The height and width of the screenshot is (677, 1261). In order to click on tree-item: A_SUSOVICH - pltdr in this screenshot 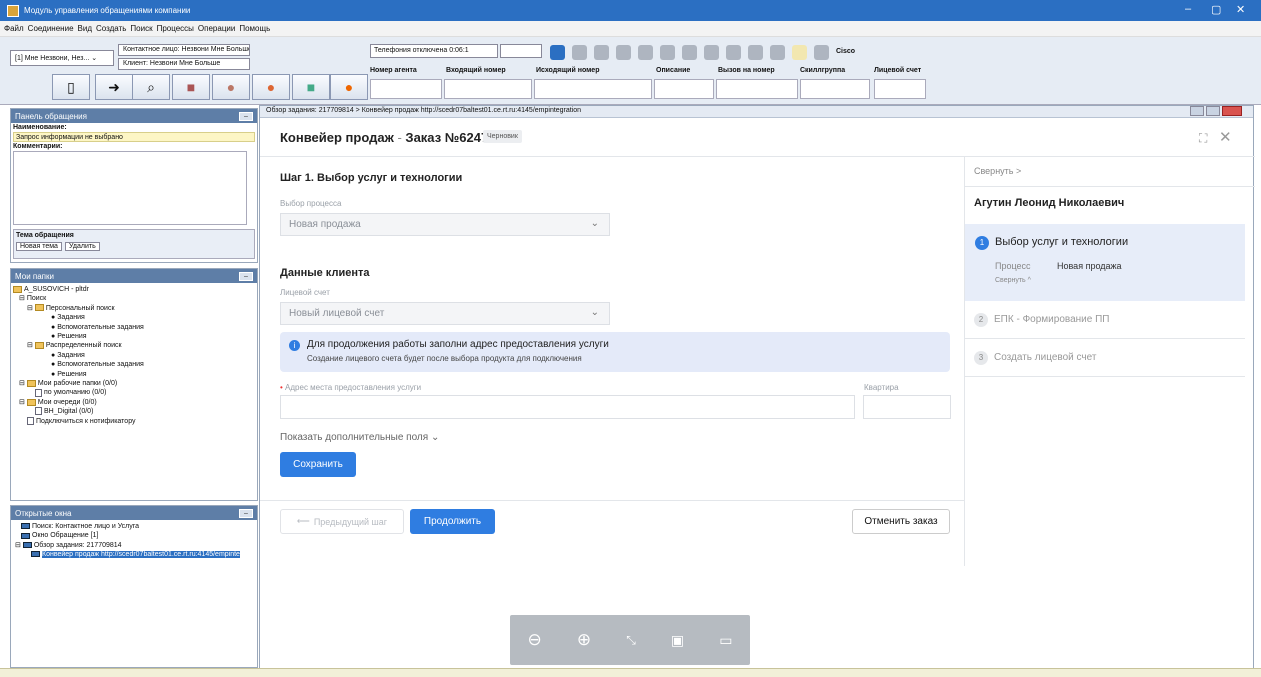, I will do `click(134, 289)`.